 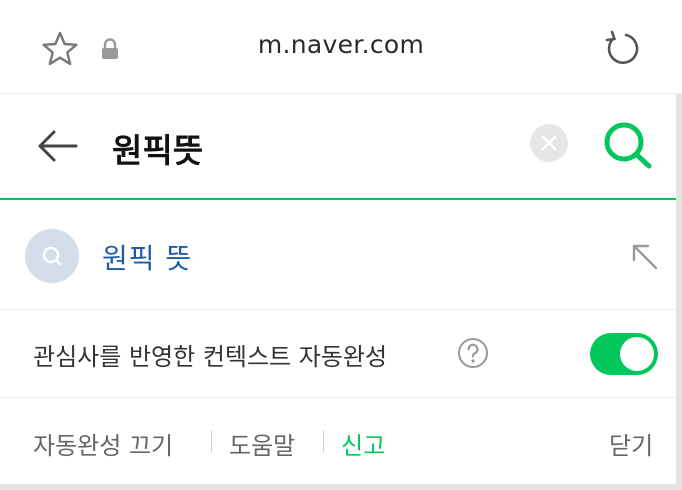 I want to click on clear-icon, so click(x=549, y=143).